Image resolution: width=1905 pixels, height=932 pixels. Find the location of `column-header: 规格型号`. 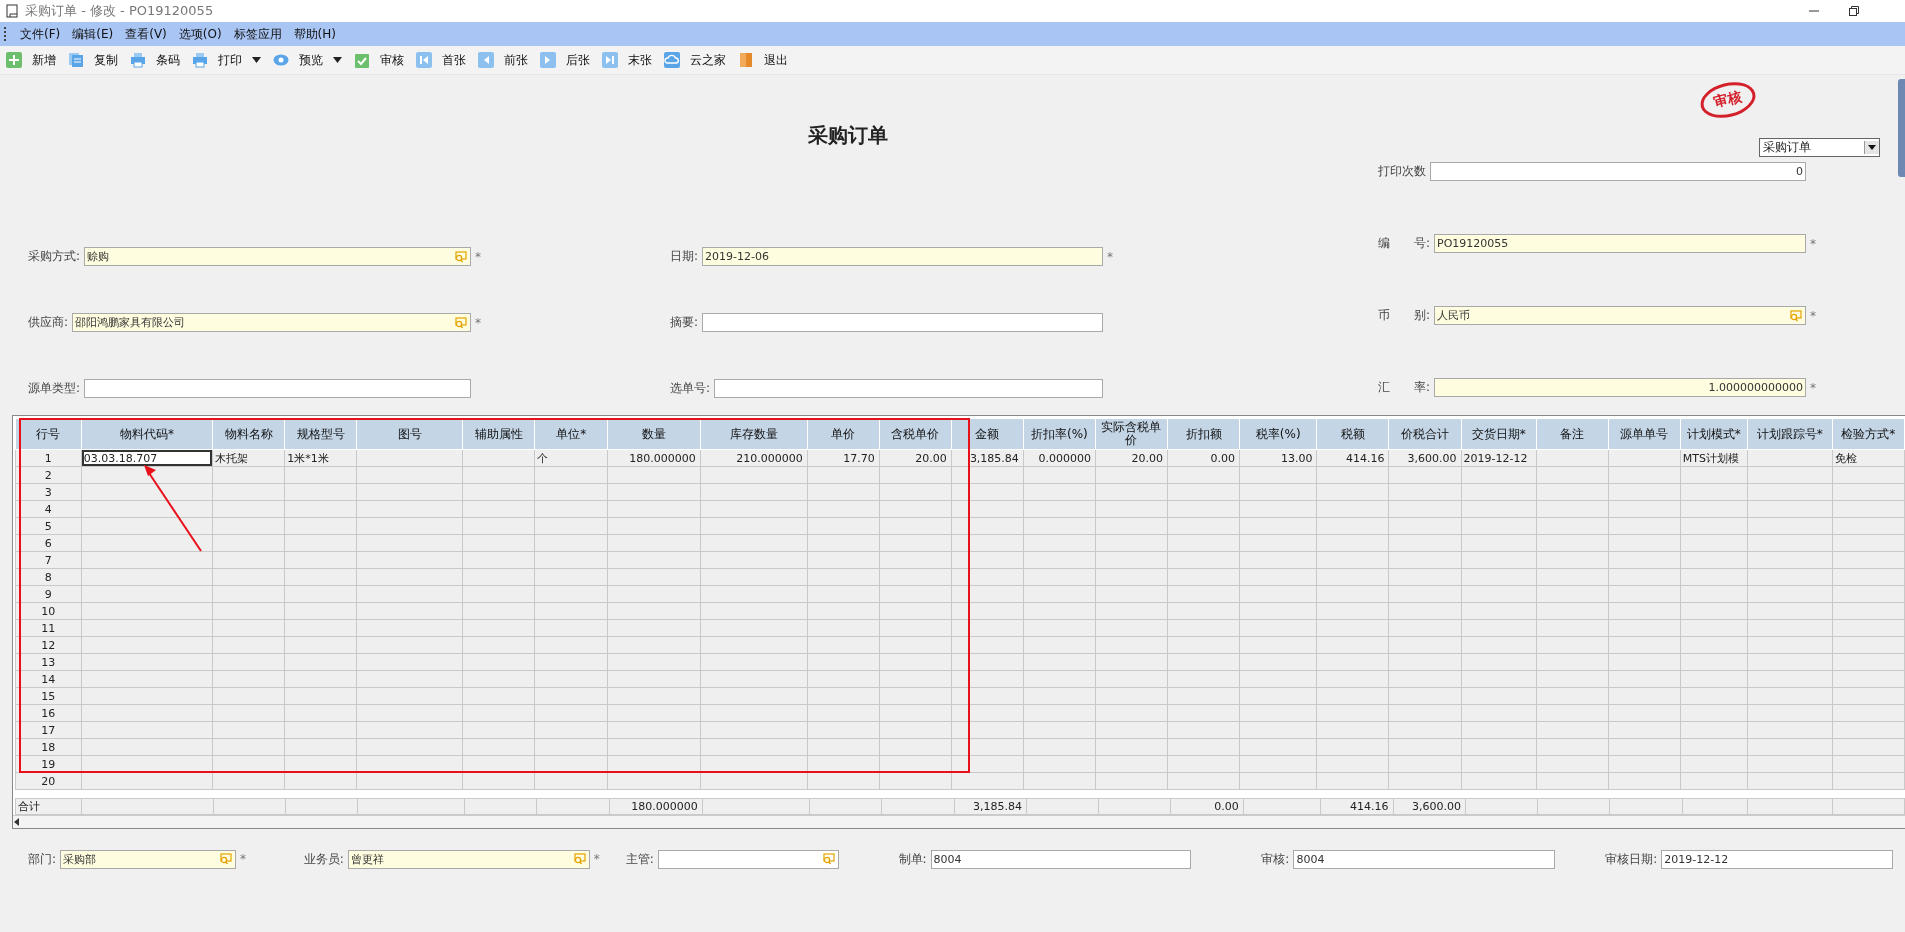

column-header: 规格型号 is located at coordinates (320, 434).